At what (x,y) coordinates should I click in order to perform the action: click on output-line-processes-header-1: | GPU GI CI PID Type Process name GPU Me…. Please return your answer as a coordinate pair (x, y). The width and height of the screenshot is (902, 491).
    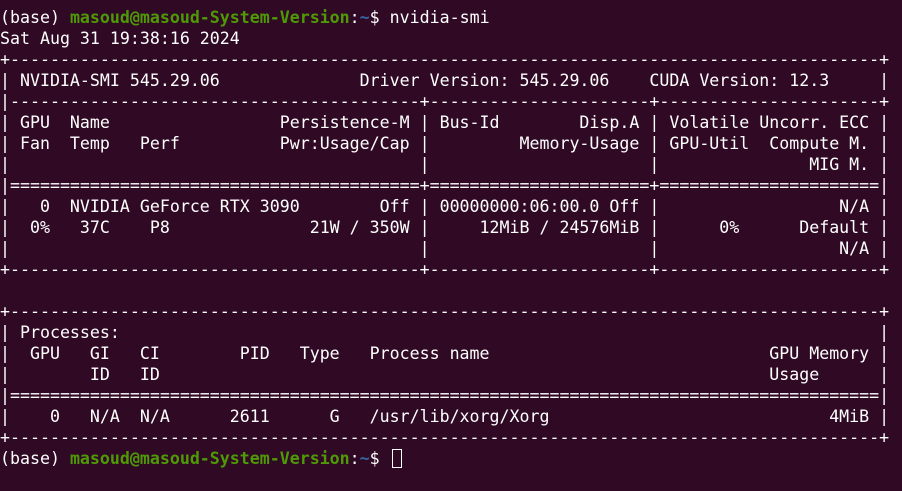
    Looking at the image, I should click on (445, 353).